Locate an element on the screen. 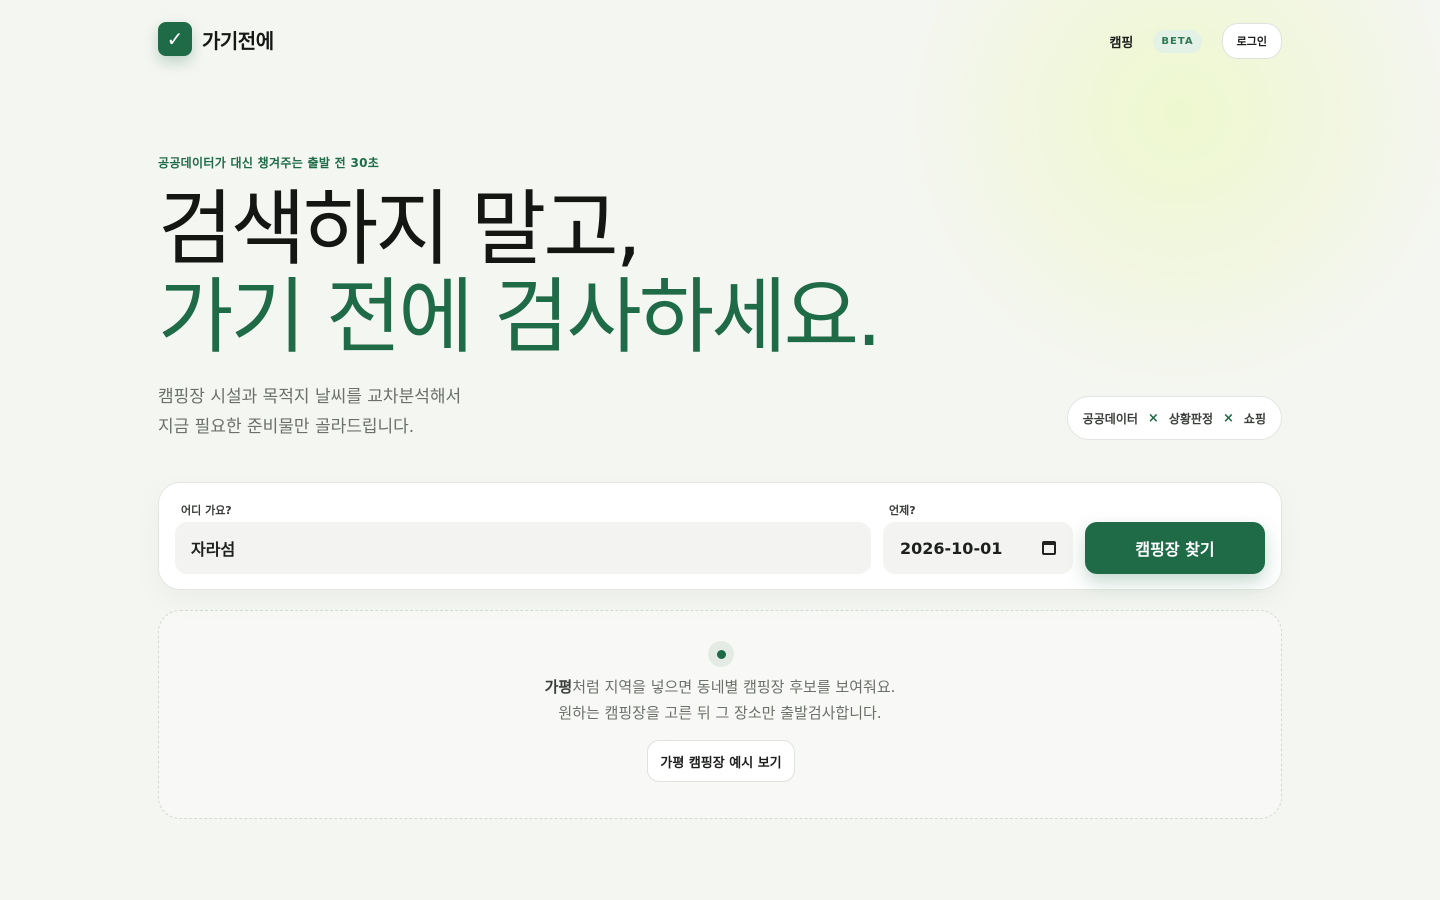 This screenshot has width=1440, height=900. where-input is located at coordinates (523, 548).